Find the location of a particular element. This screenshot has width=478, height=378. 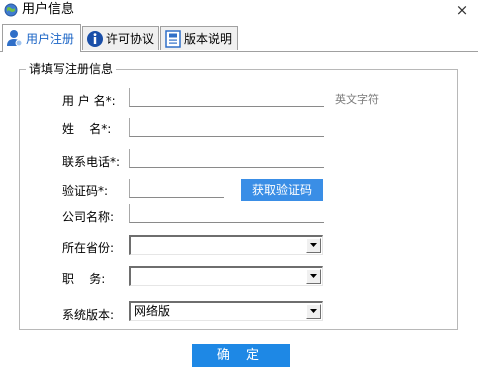

username-label: 用 户 名*: is located at coordinates (89, 101).